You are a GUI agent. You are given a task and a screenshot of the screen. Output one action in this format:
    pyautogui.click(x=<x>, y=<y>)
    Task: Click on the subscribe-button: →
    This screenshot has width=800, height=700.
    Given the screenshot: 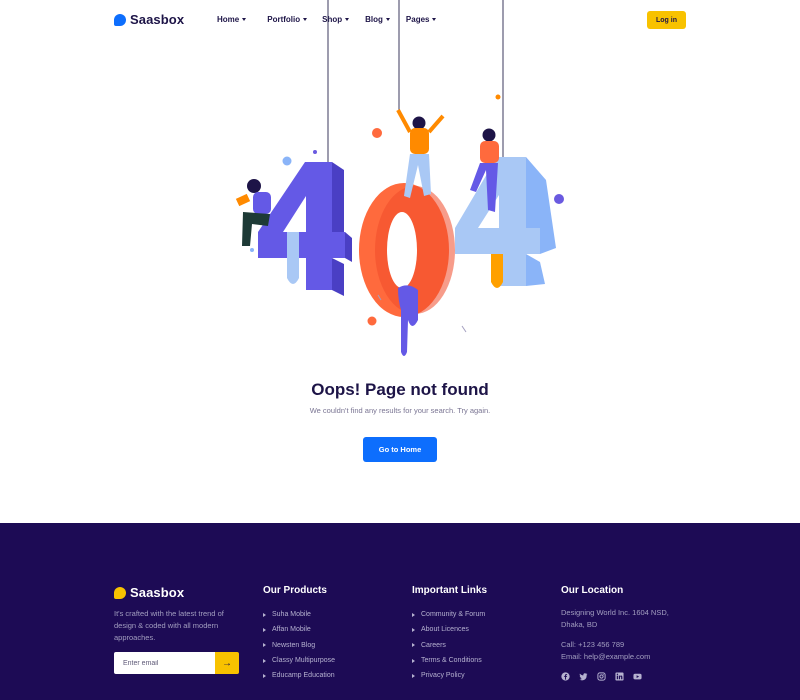 What is the action you would take?
    pyautogui.click(x=227, y=663)
    